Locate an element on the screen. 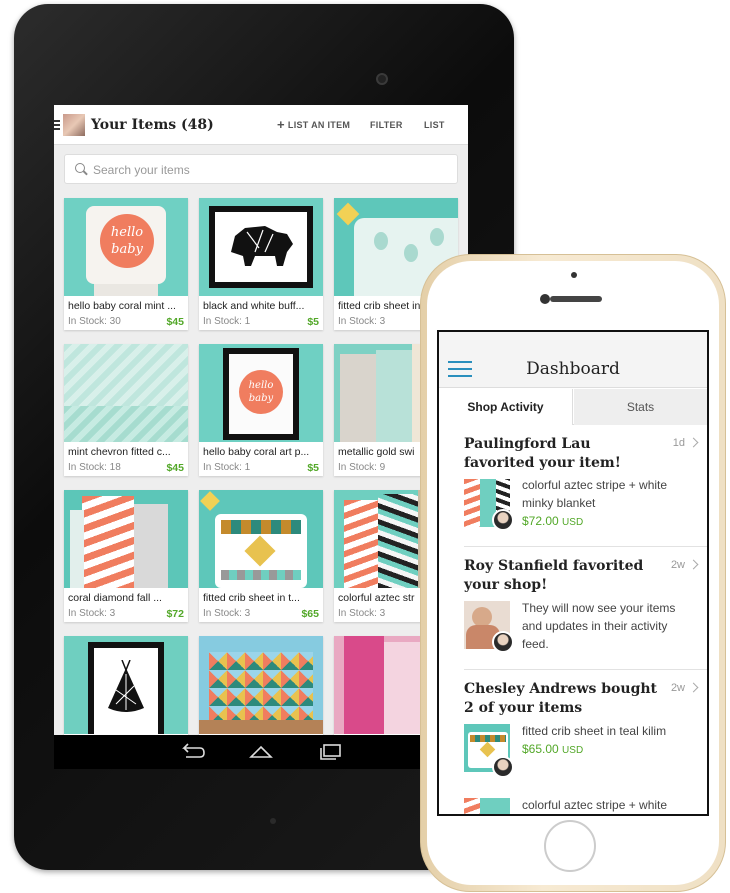  item-stock: In Stock: 30 is located at coordinates (94, 321).